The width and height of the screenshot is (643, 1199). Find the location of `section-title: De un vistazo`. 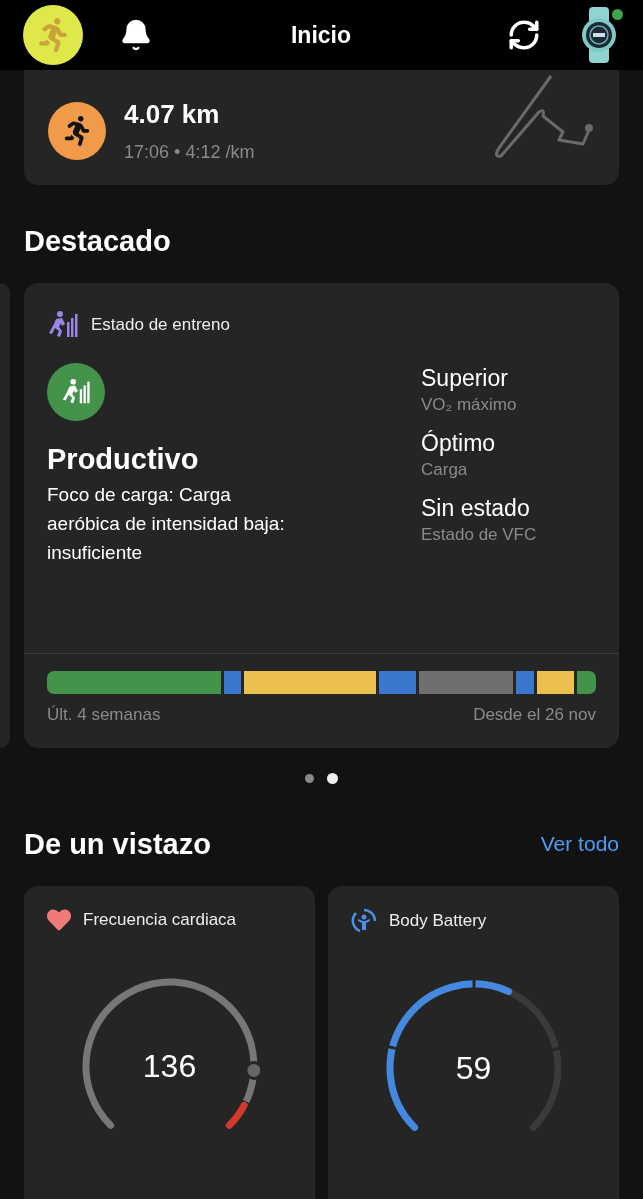

section-title: De un vistazo is located at coordinates (117, 844).